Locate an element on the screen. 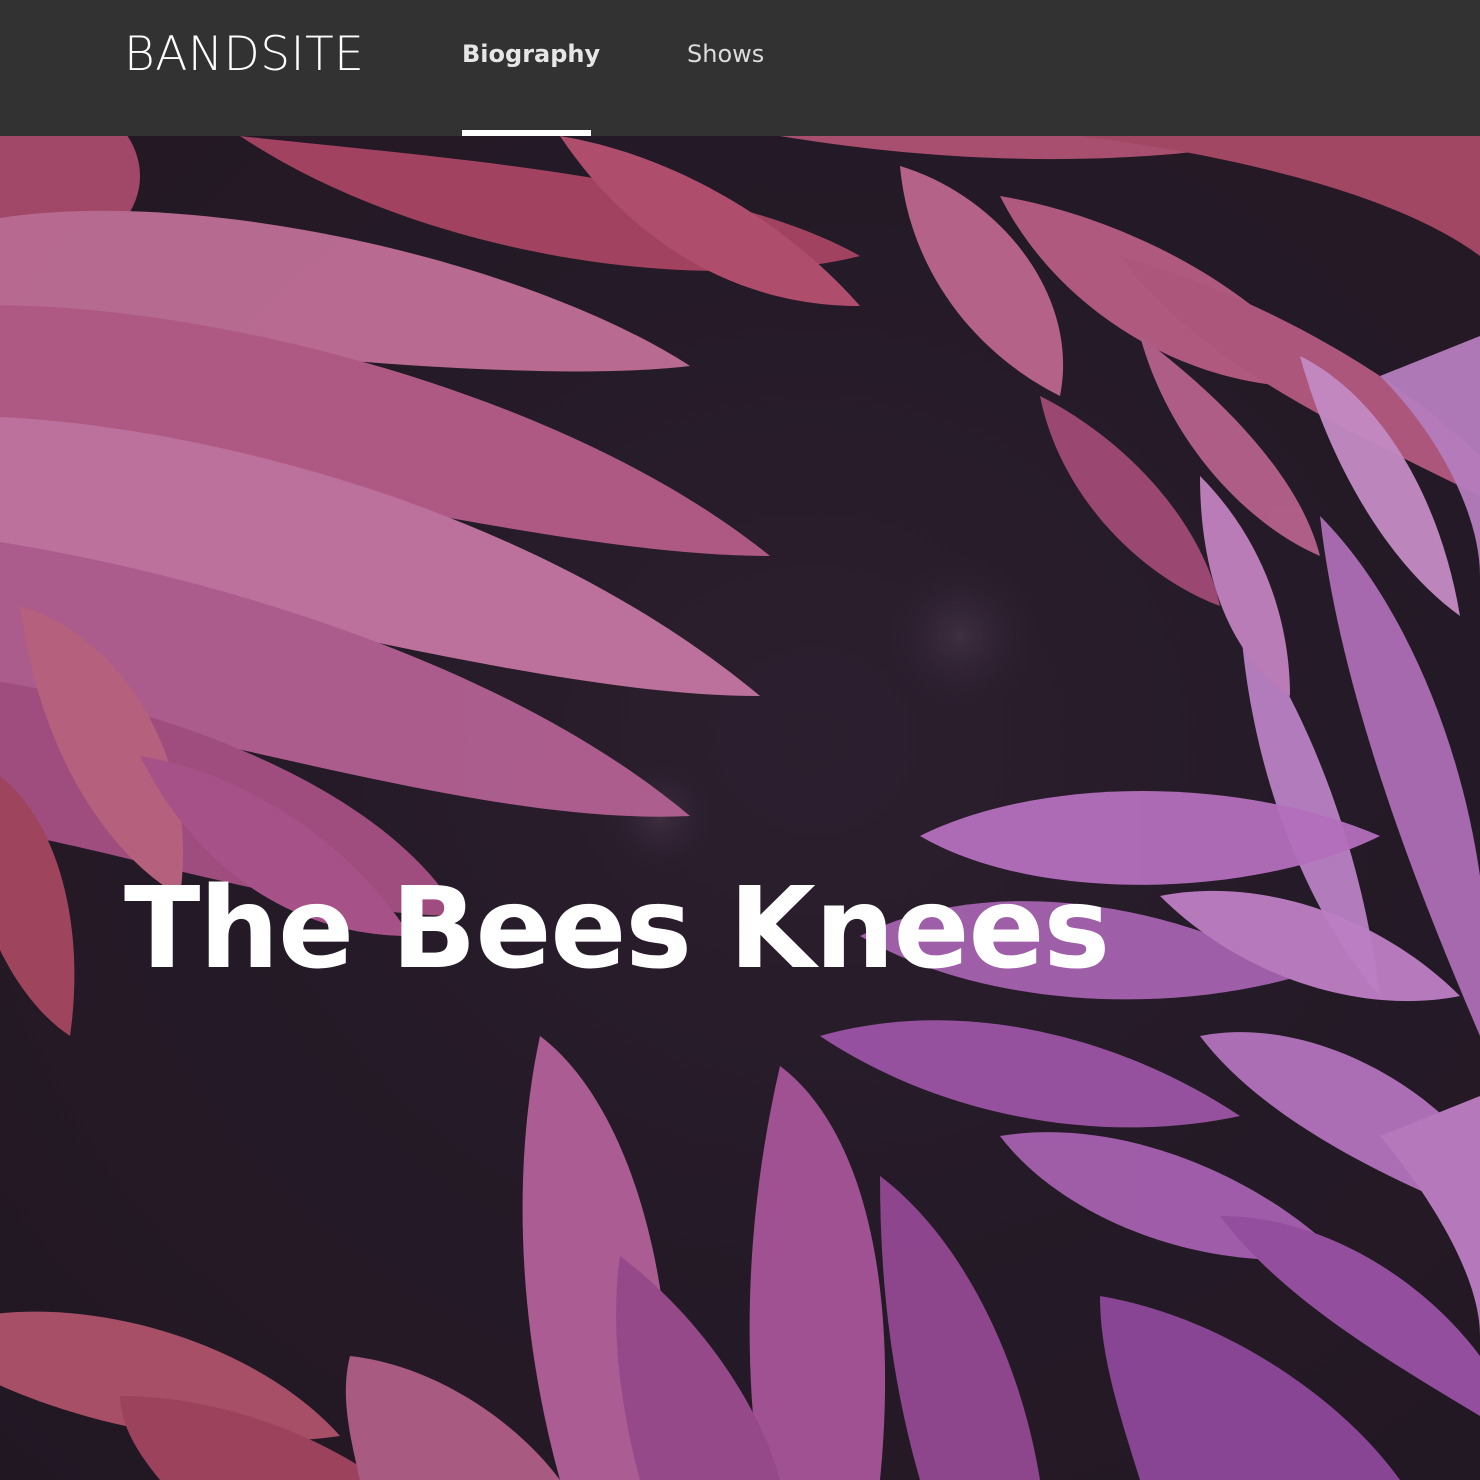  nav-link-biography: Biography is located at coordinates (531, 68).